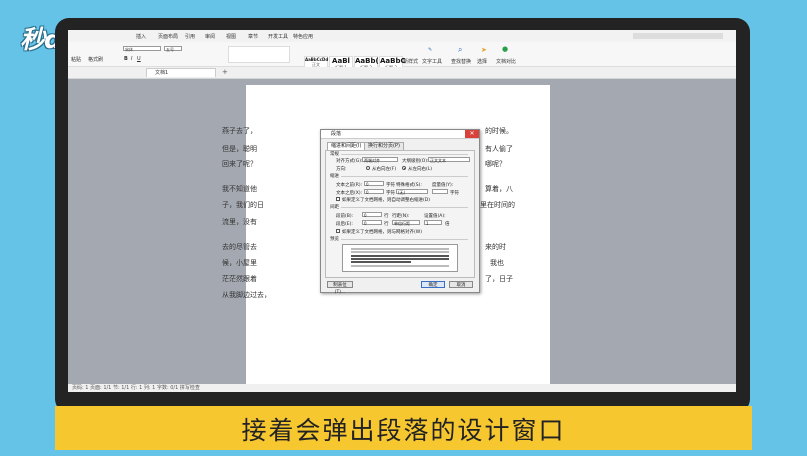  I want to click on section-indent: 缩进, so click(335, 176).